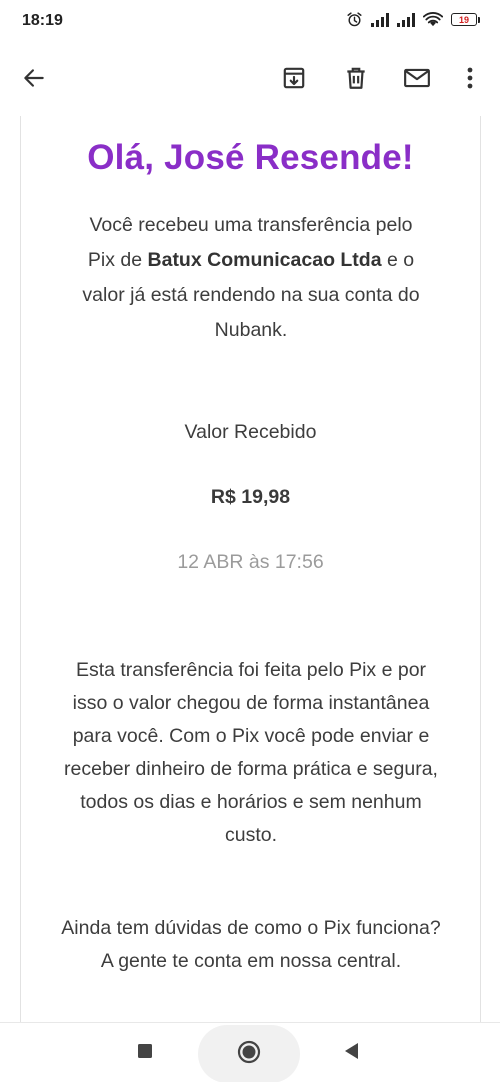 The image size is (500, 1082). I want to click on back-button, so click(34, 80).